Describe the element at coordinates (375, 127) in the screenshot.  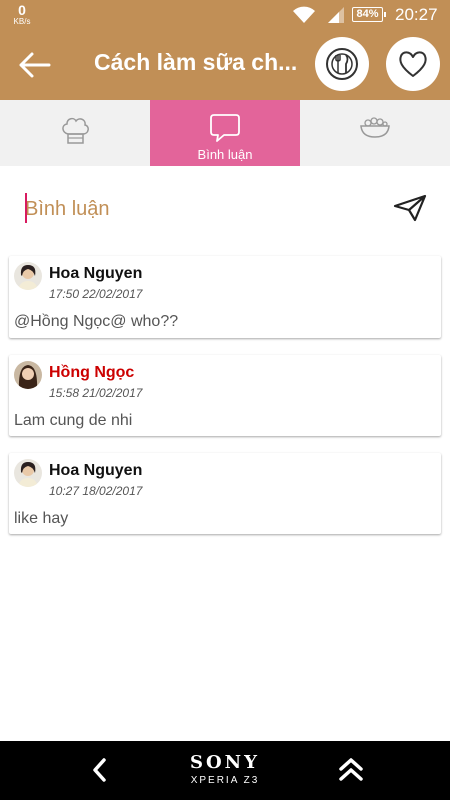
I see `salad-bowl-icon` at that location.